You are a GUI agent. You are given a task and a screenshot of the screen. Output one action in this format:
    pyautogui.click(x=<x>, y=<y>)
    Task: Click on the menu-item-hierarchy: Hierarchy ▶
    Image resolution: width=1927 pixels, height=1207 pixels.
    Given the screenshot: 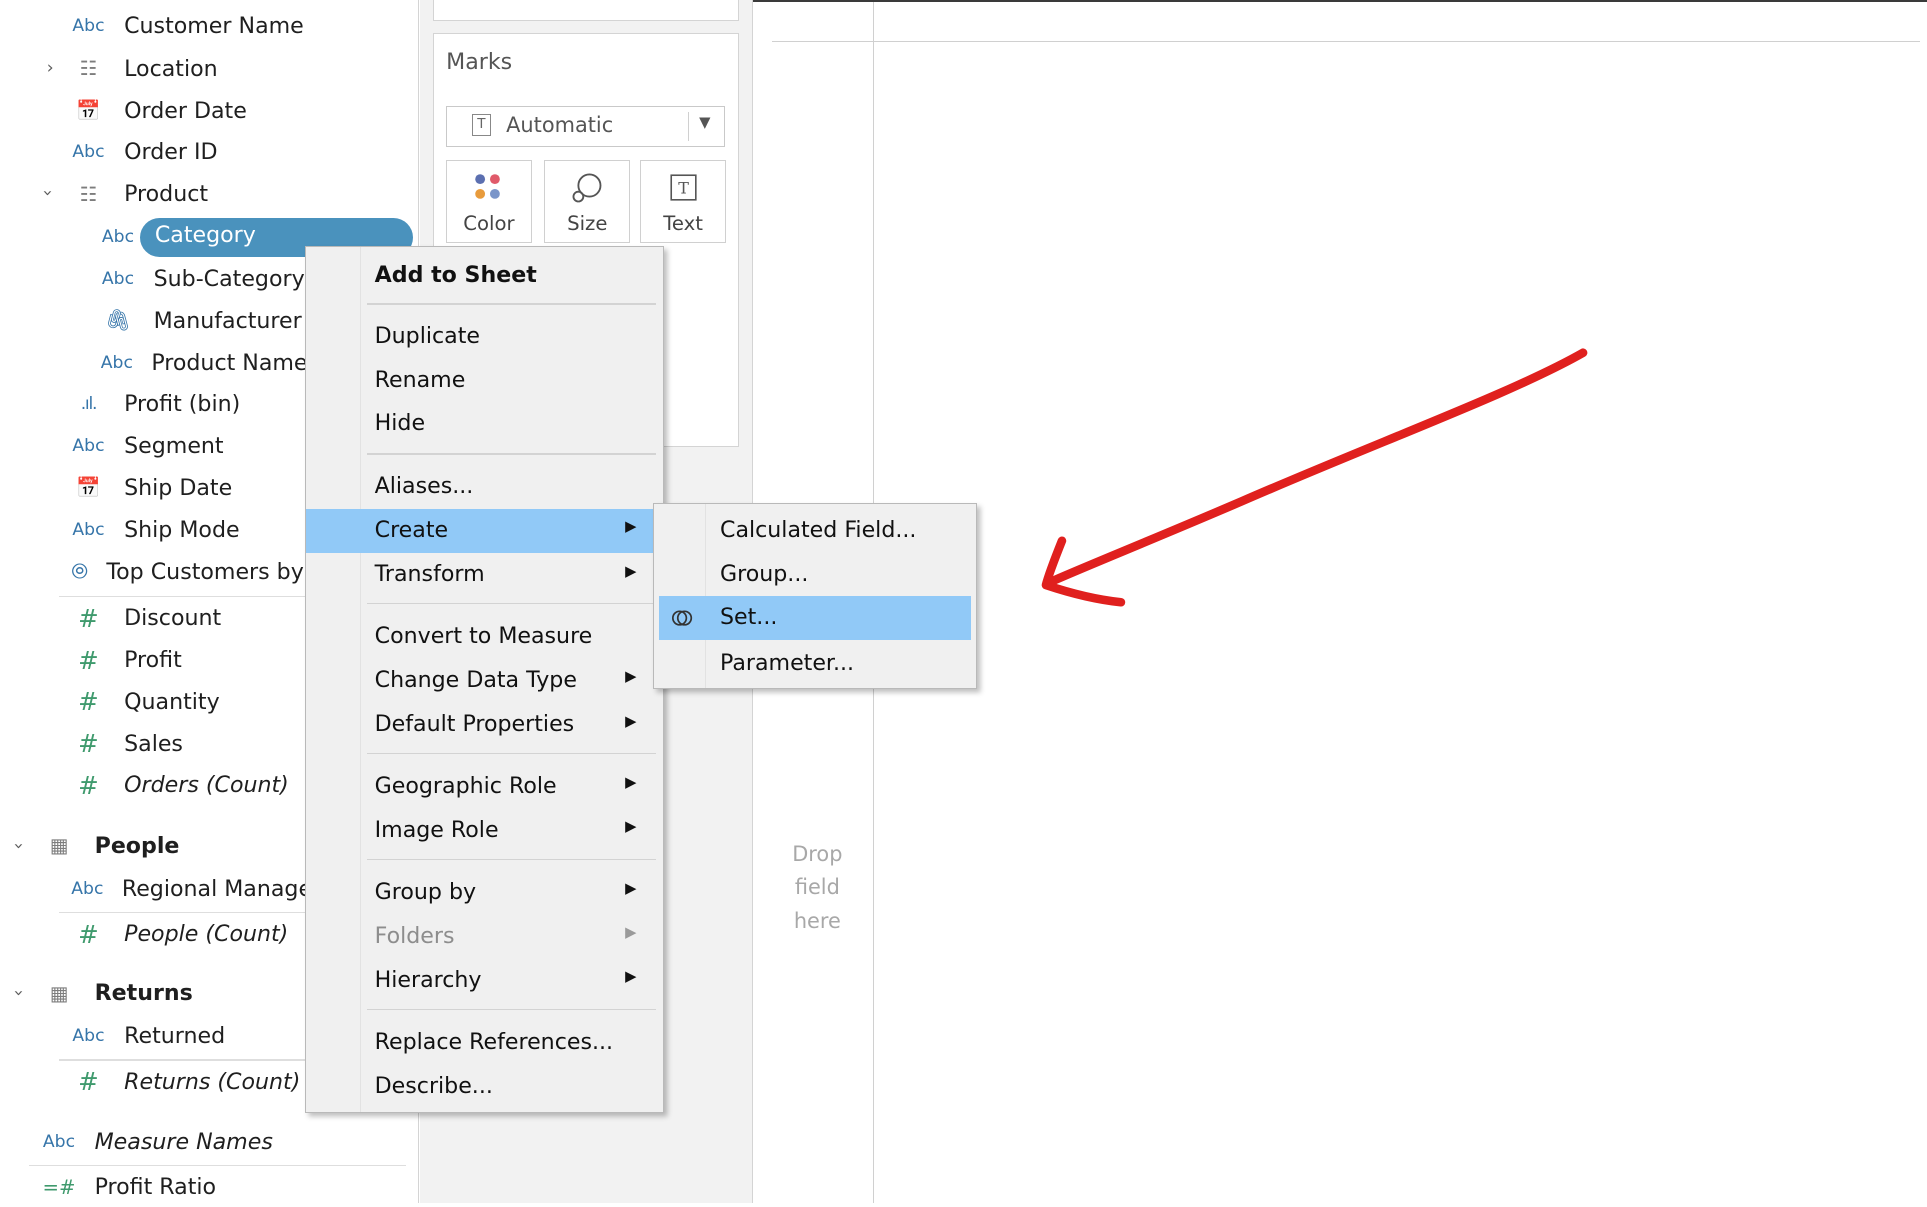 What is the action you would take?
    pyautogui.click(x=485, y=980)
    